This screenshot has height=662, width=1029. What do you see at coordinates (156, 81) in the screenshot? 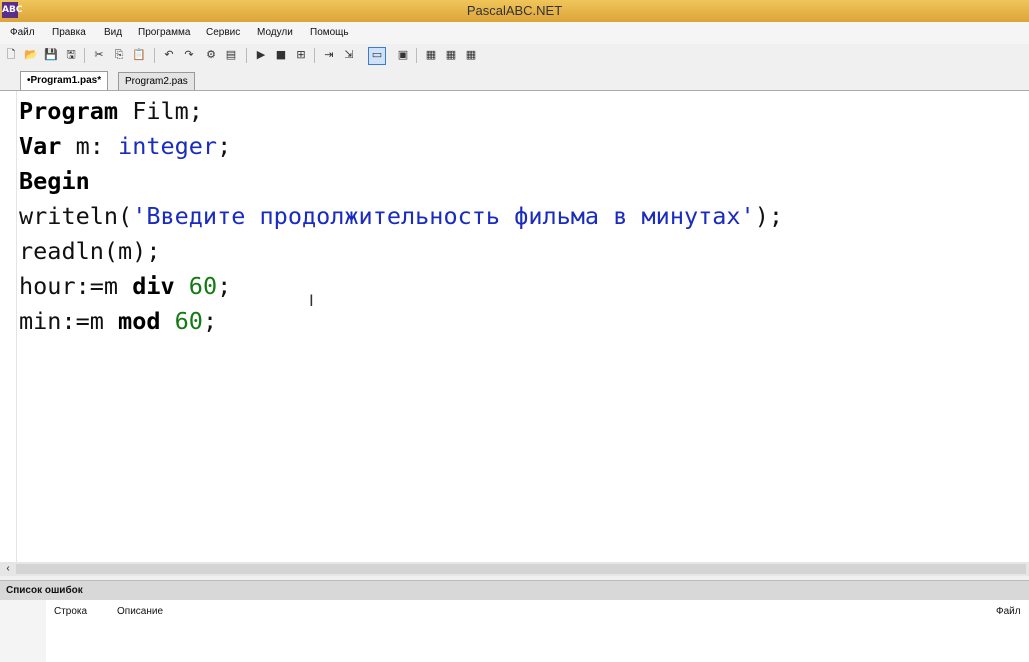
I see `tab-program2: Program2.pas` at bounding box center [156, 81].